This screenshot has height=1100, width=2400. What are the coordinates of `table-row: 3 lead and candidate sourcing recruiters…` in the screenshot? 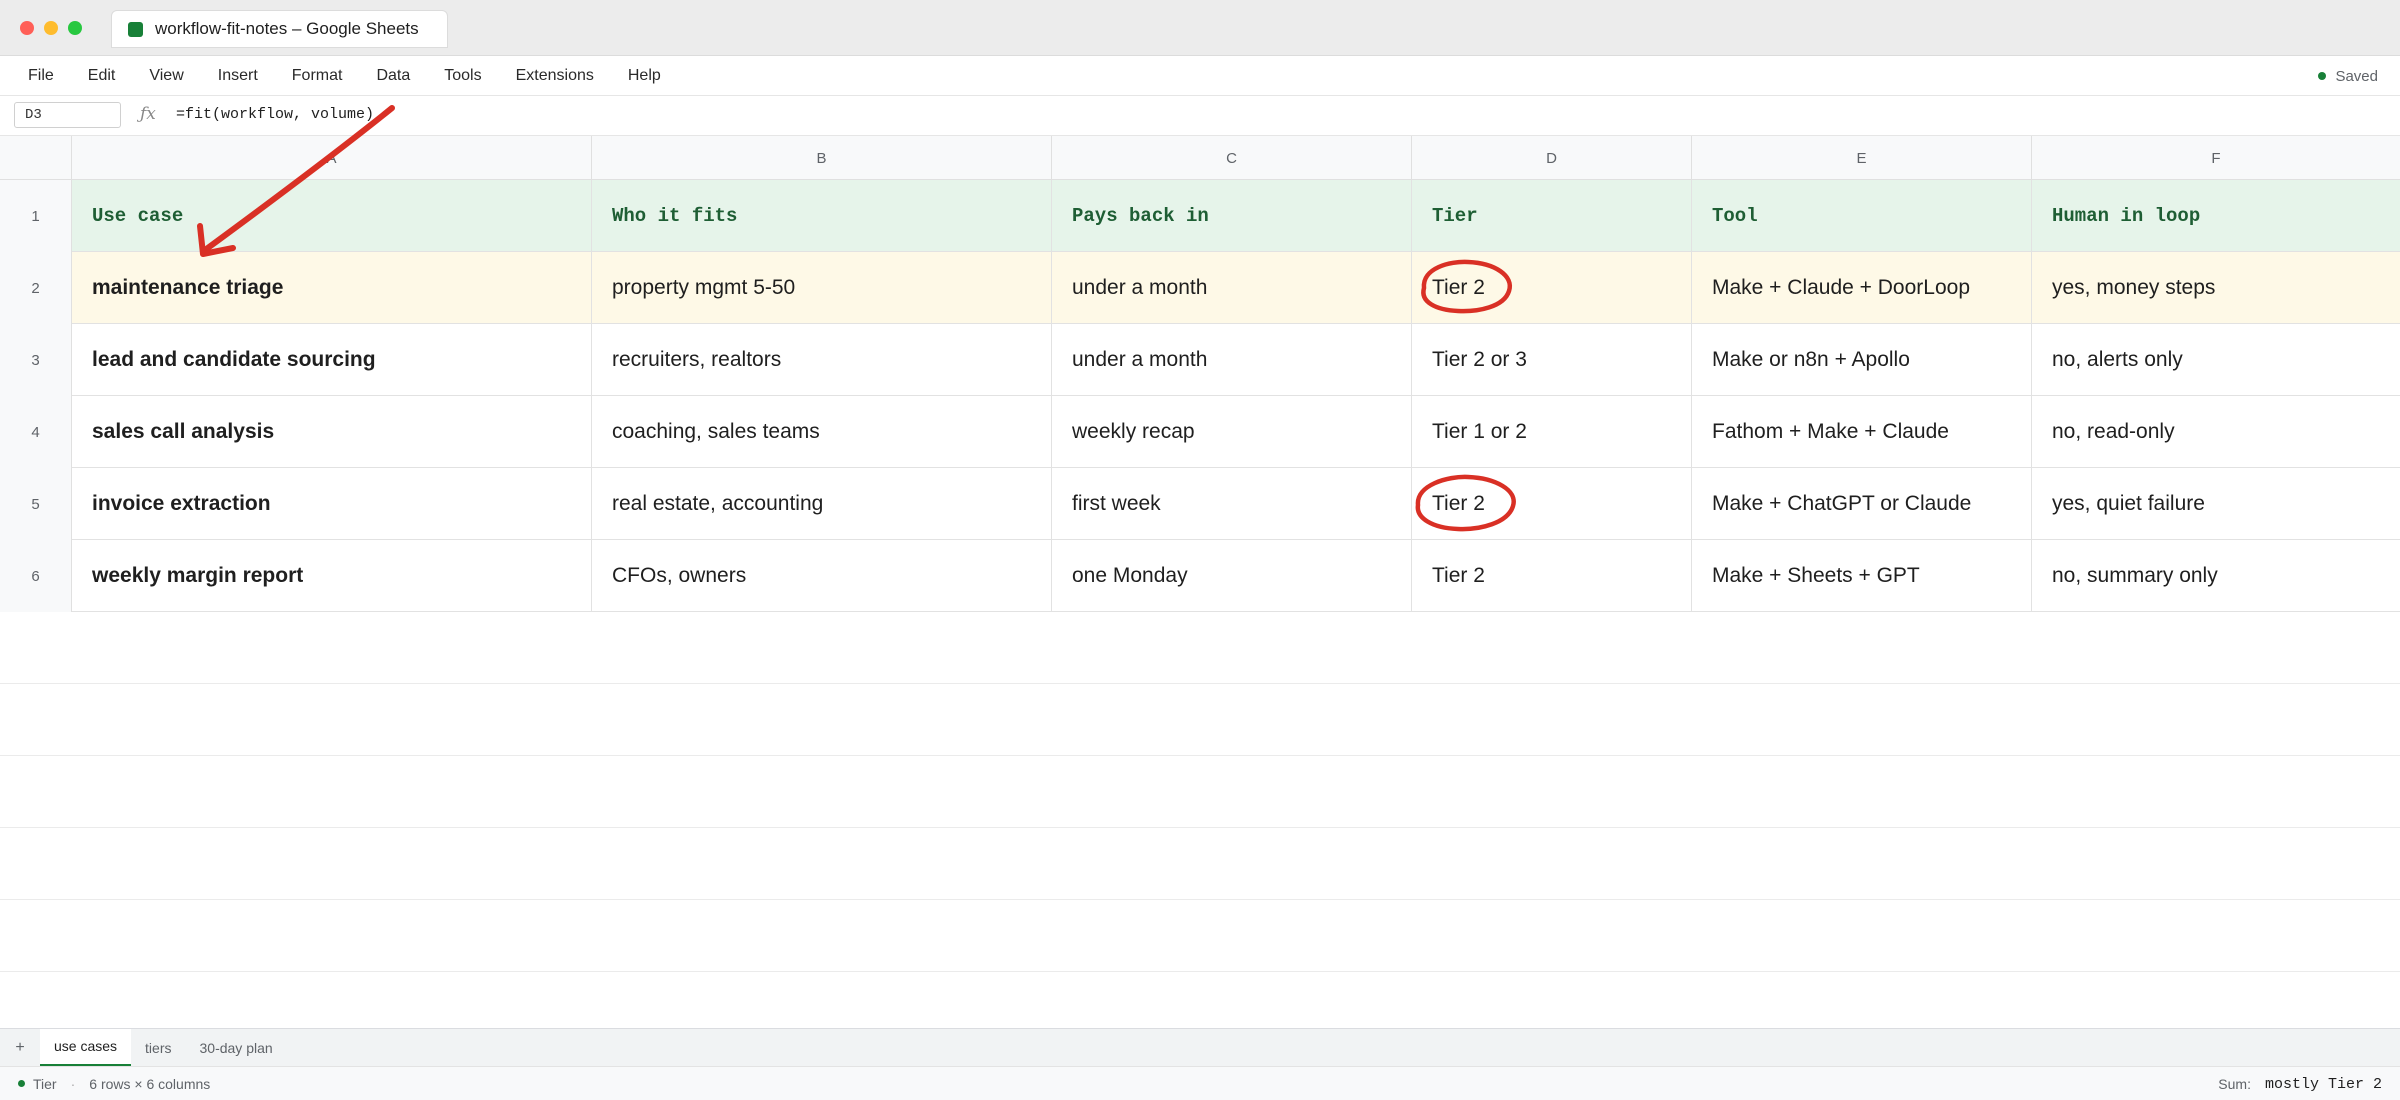 It's located at (1200, 360).